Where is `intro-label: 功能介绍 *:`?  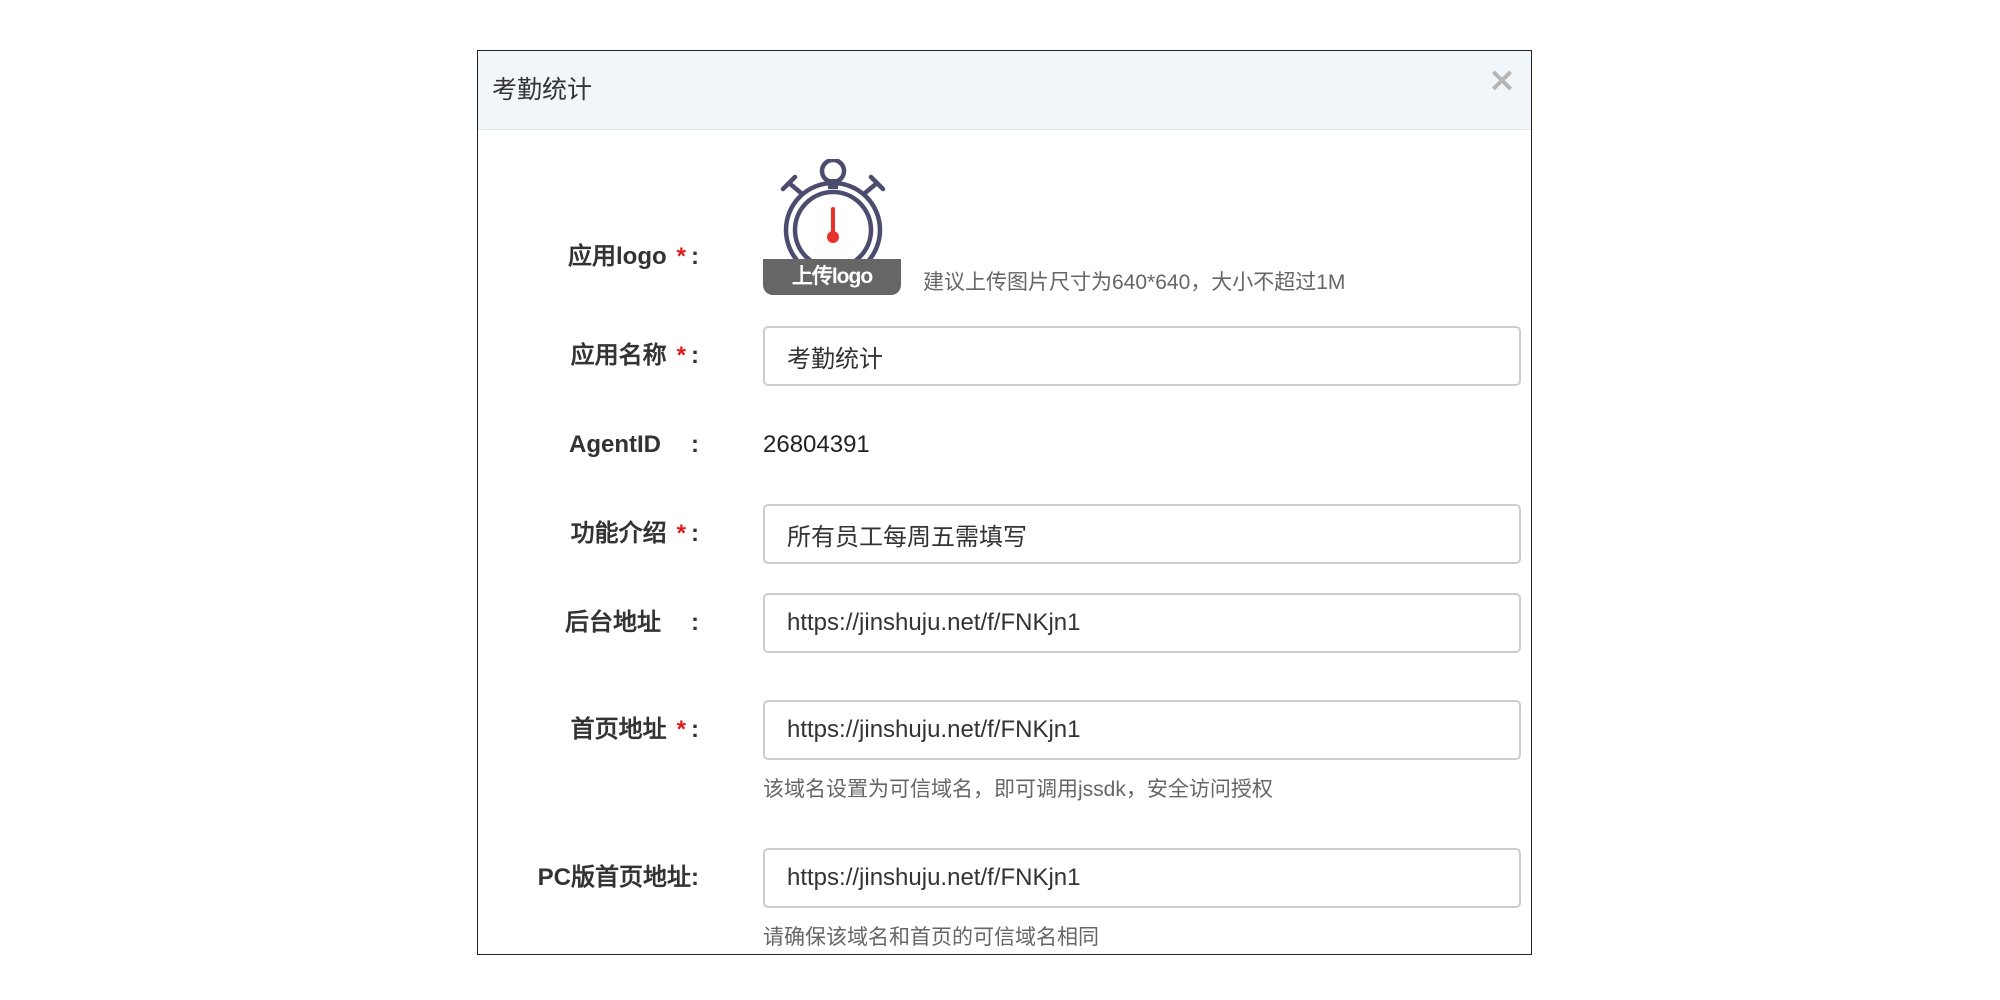
intro-label: 功能介绍 *: is located at coordinates (635, 534).